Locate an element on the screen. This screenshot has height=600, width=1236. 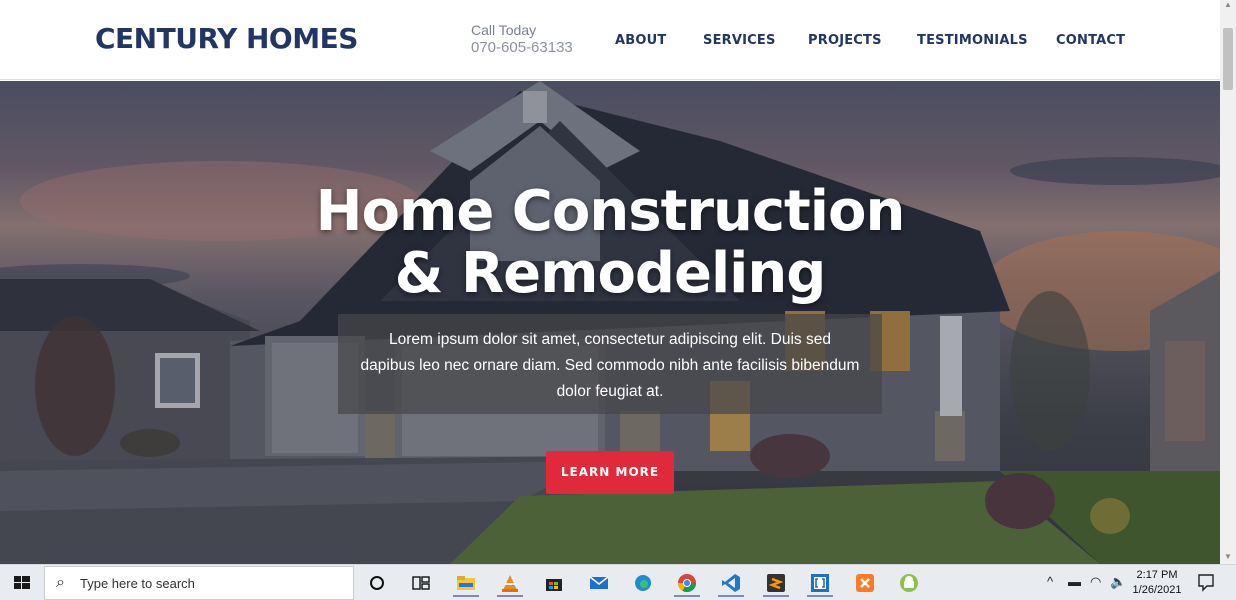
store-icon is located at coordinates (554, 583).